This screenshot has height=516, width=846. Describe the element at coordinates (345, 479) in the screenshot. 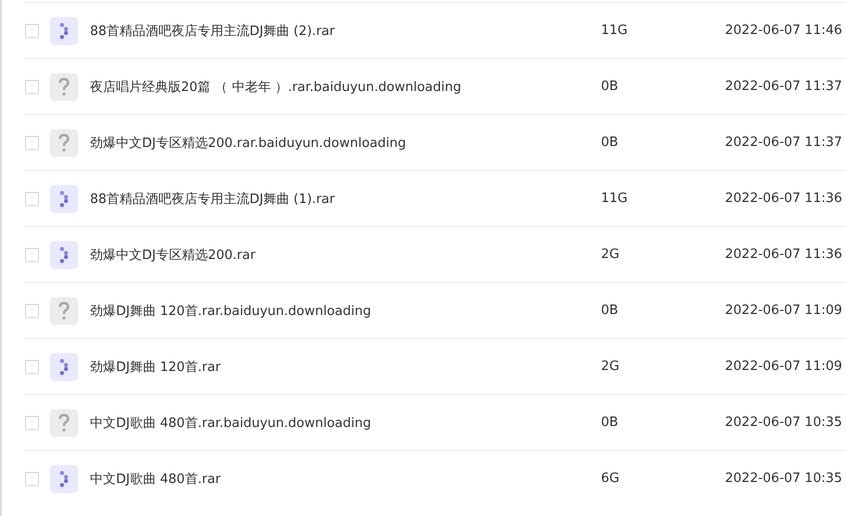

I see `file-name: 中文DJ歌曲 480首.rar` at that location.